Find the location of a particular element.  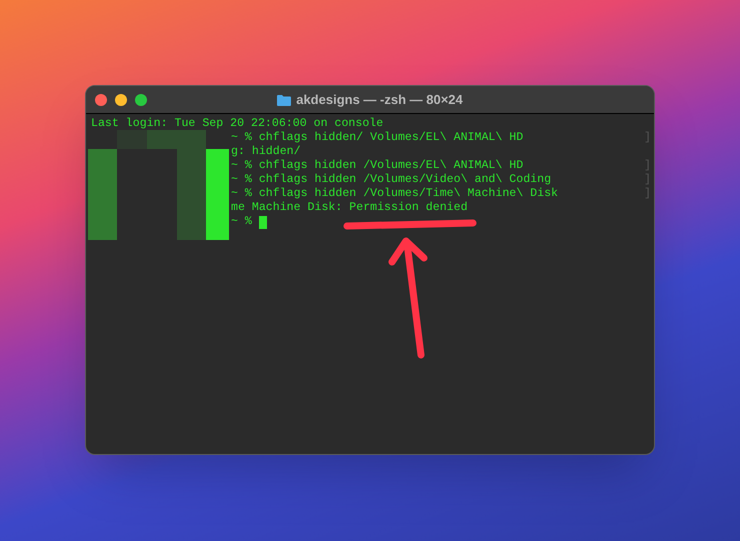

terminal-line: ~ % is located at coordinates (241, 222).